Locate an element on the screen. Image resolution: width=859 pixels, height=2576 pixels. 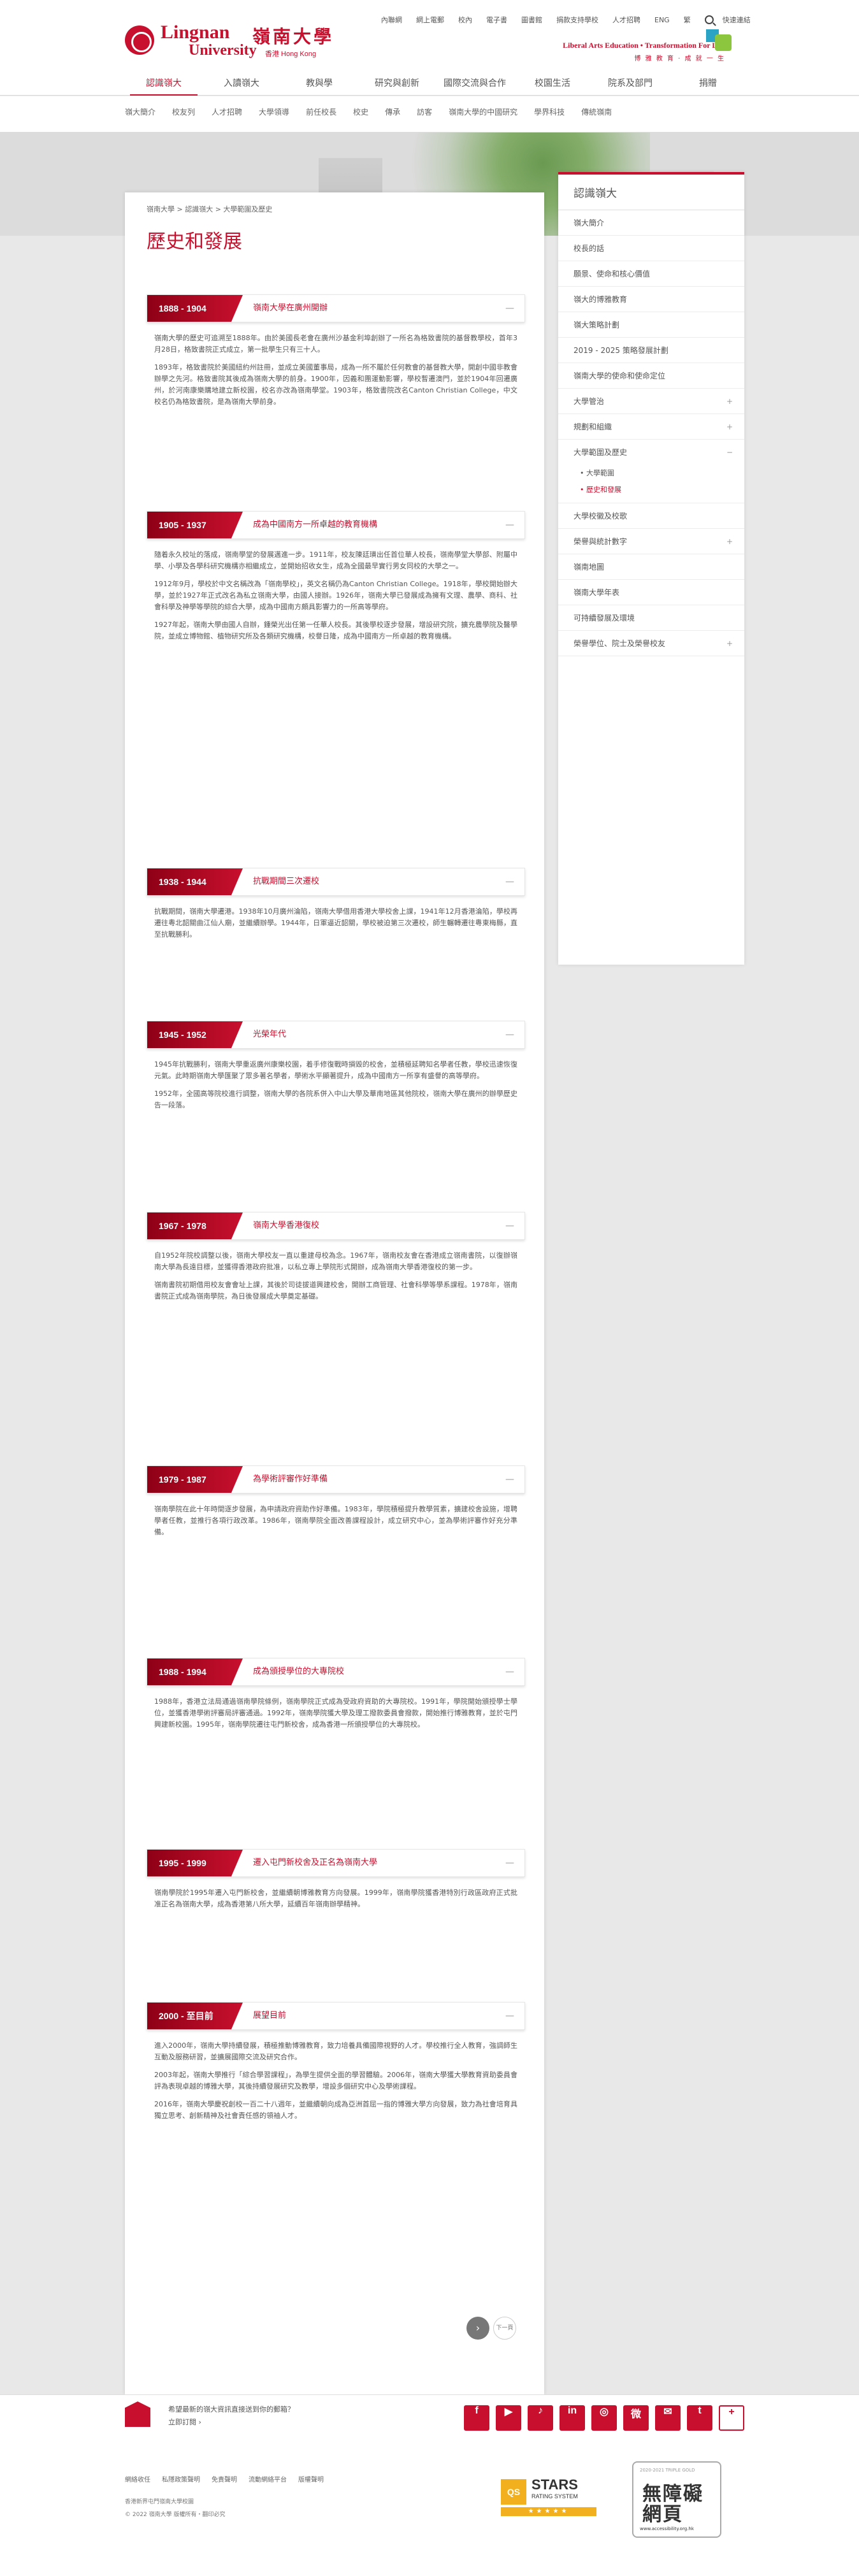
top-link-intranet: 內聯網 is located at coordinates (391, 20).